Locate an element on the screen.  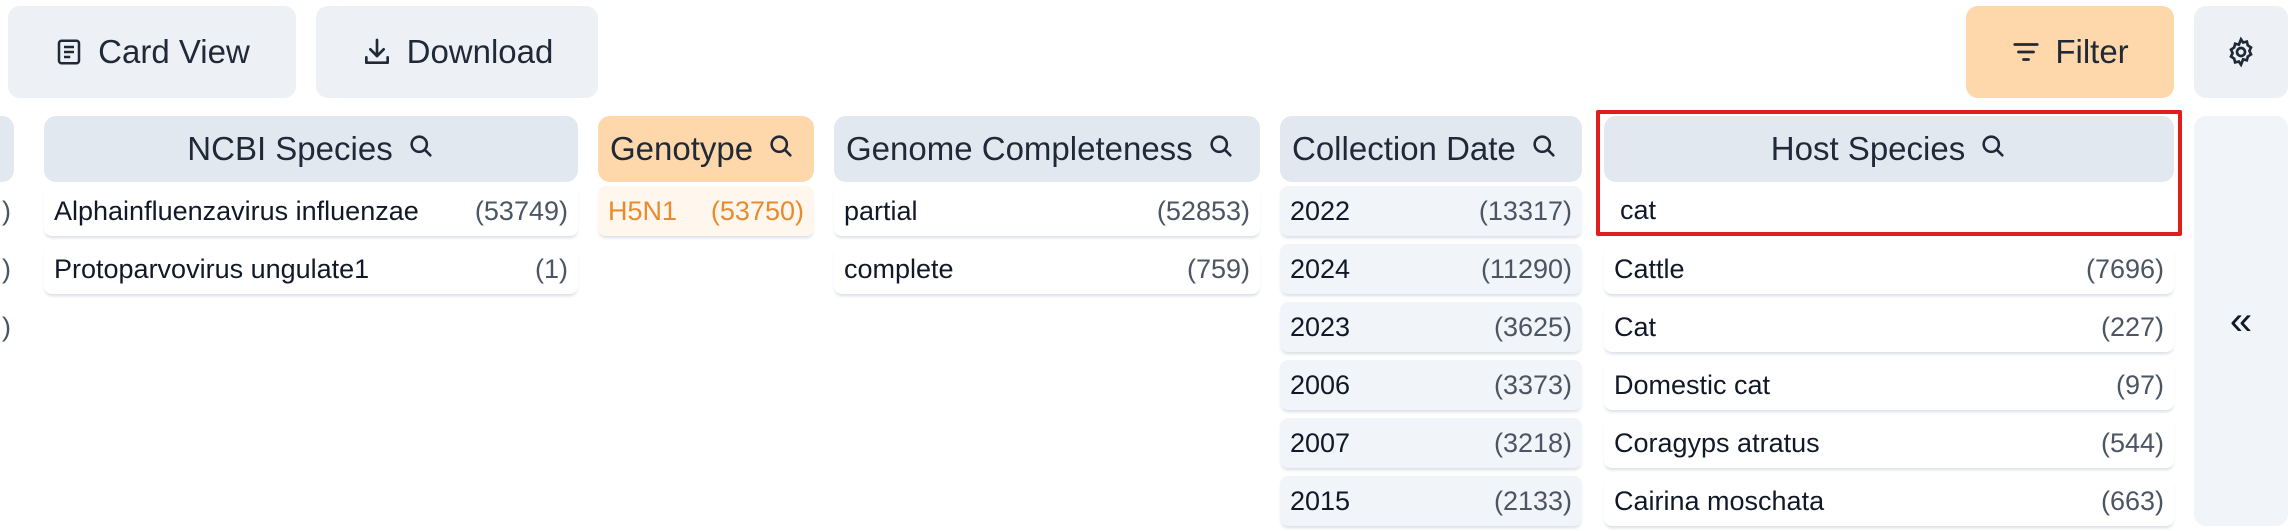
item-count: (52853) is located at coordinates (1203, 210).